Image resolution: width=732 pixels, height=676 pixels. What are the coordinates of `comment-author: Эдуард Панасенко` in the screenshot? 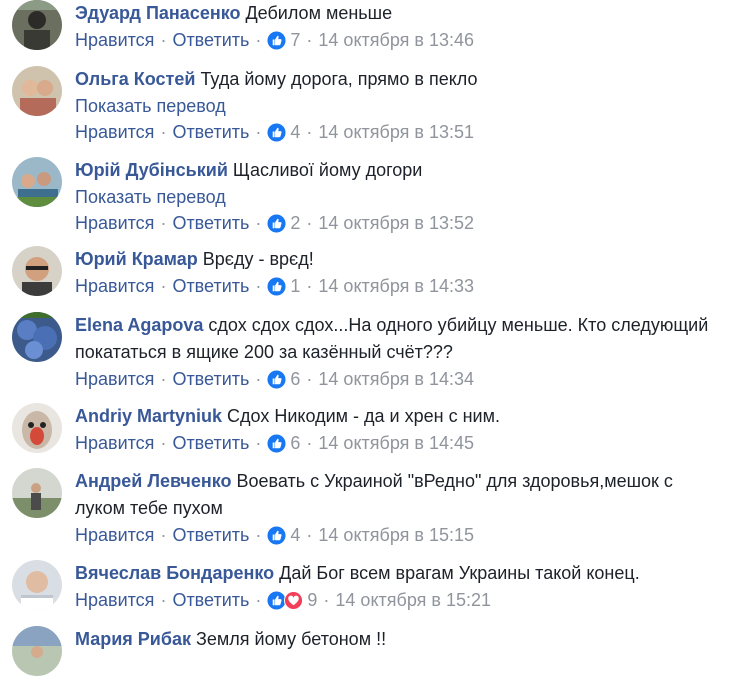 It's located at (157, 13).